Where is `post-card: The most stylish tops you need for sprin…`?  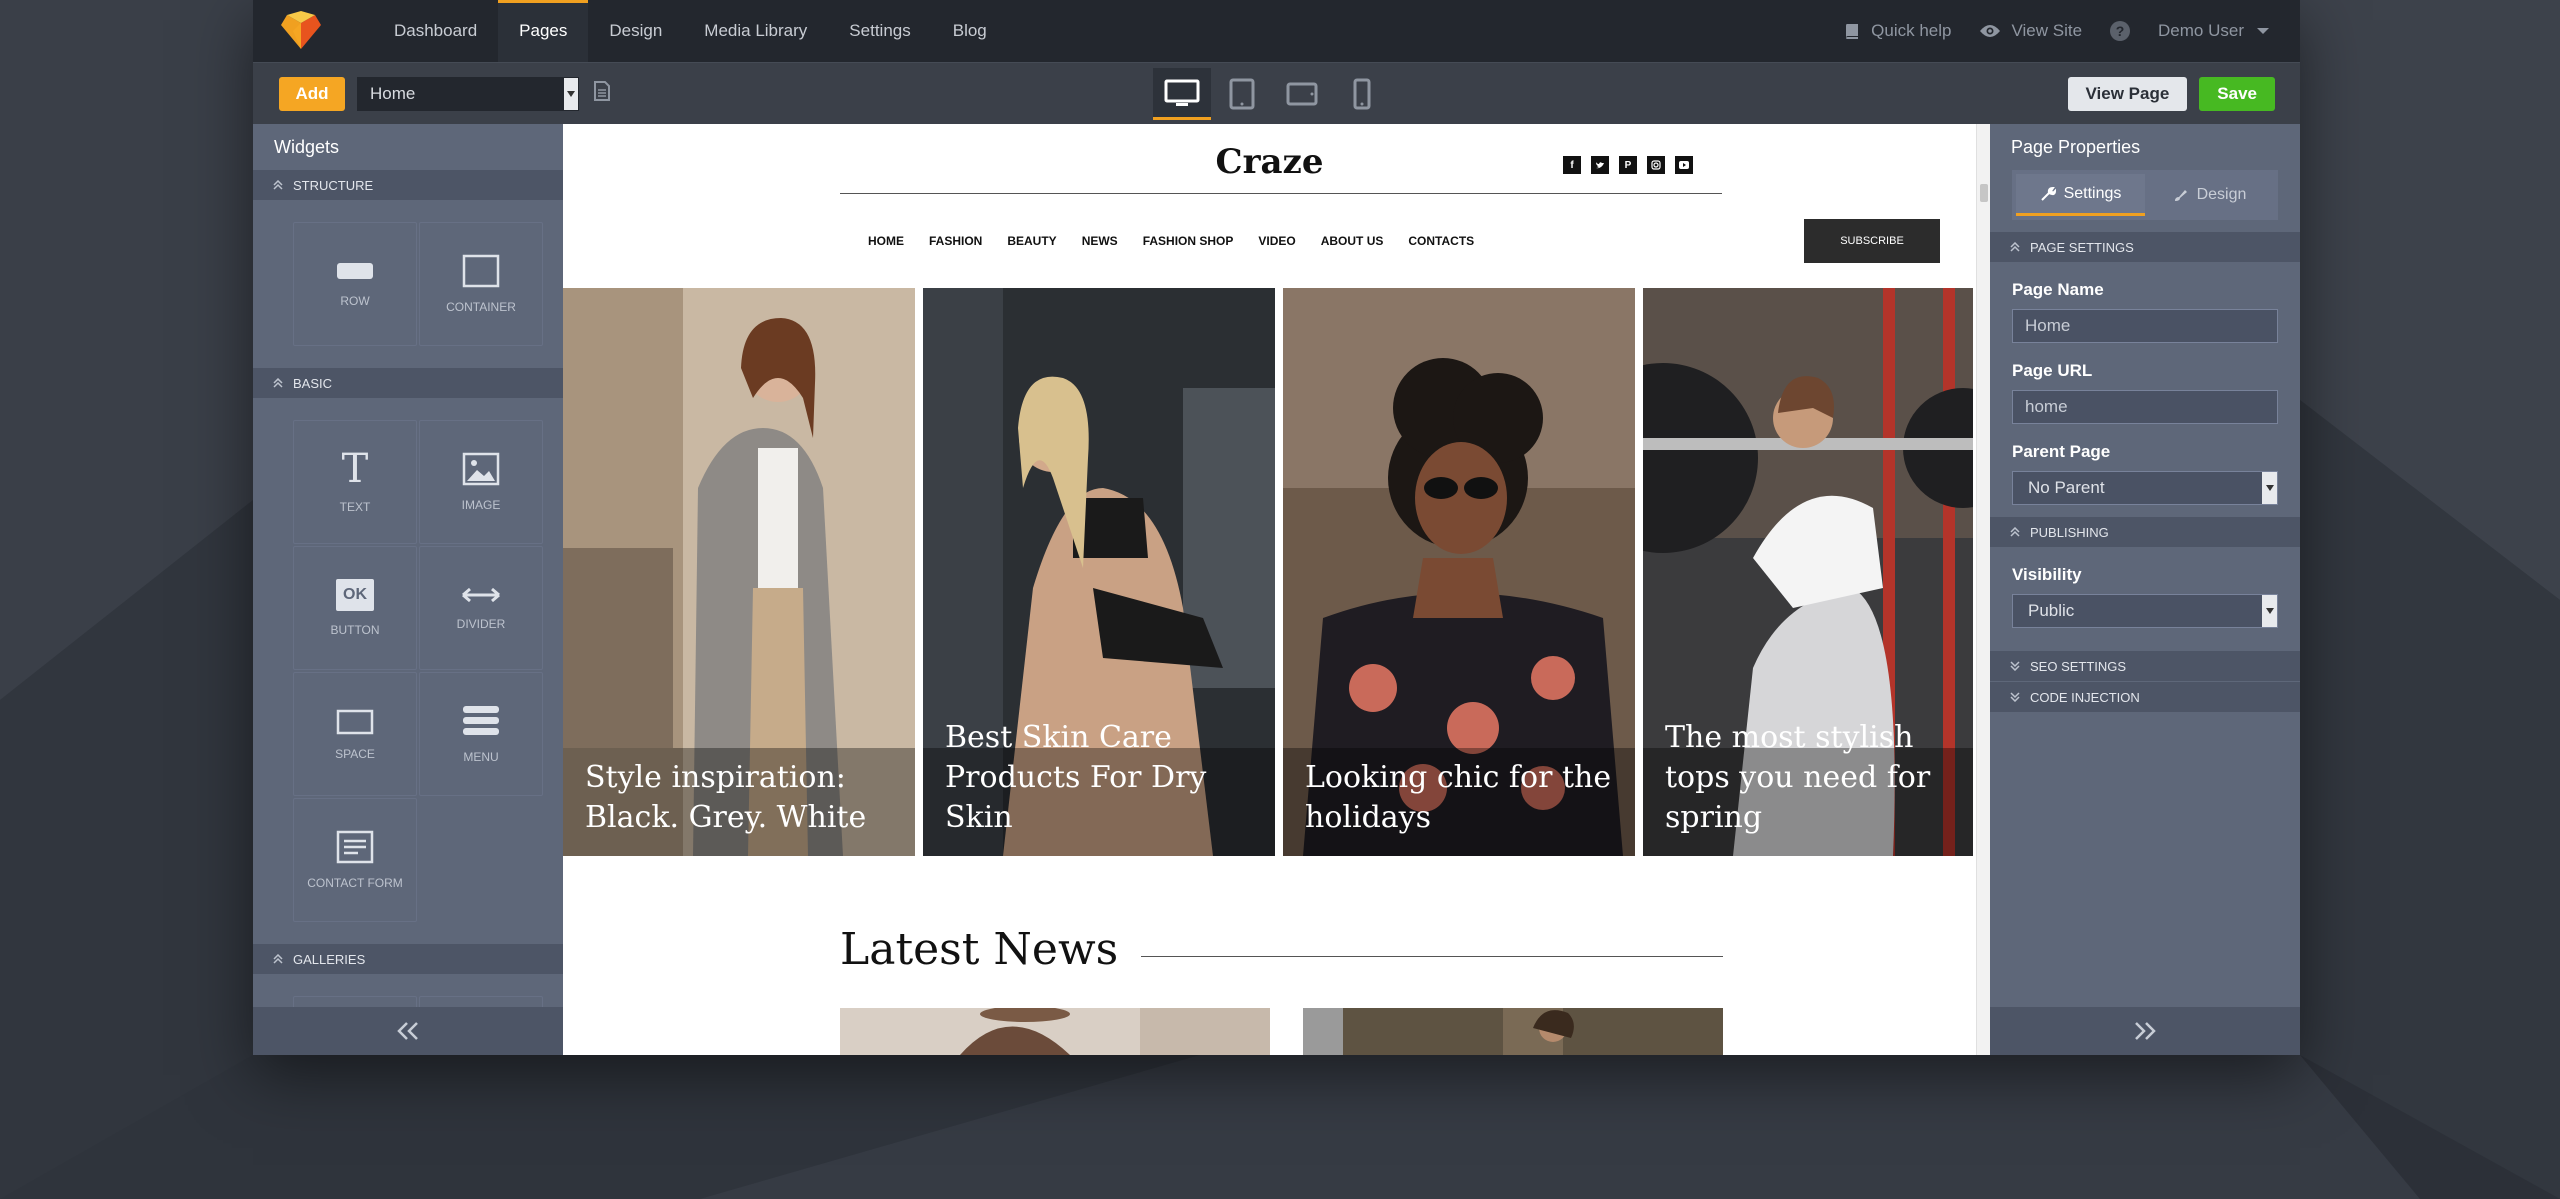 post-card: The most stylish tops you need for sprin… is located at coordinates (1808, 572).